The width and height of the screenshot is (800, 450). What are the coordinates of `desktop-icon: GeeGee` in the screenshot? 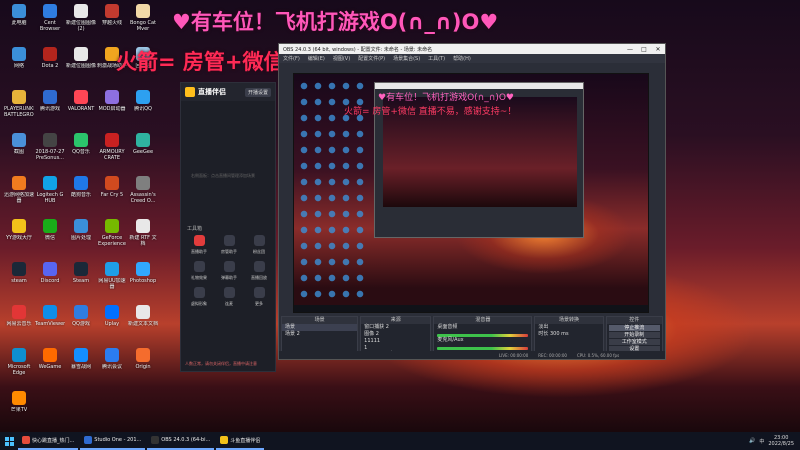 It's located at (143, 149).